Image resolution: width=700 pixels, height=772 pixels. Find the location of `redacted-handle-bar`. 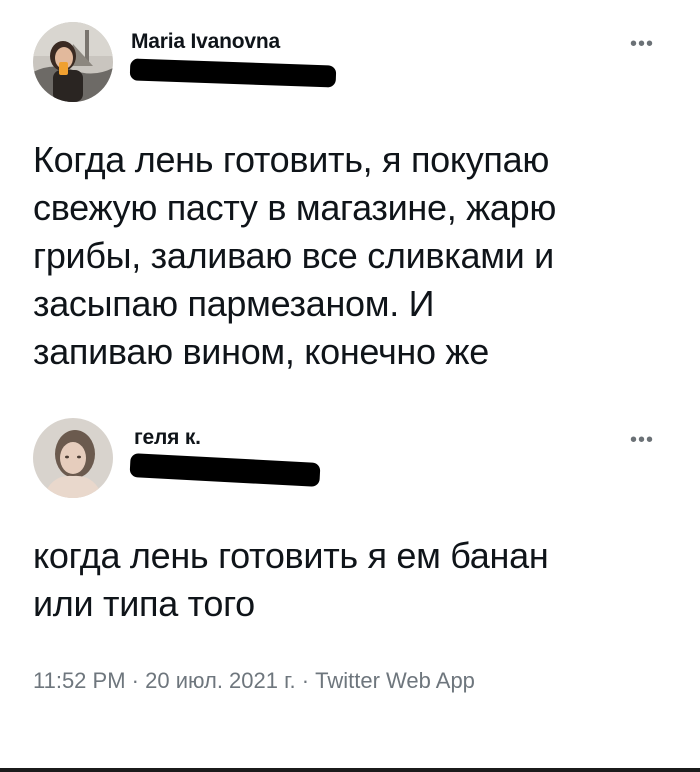

redacted-handle-bar is located at coordinates (225, 470).